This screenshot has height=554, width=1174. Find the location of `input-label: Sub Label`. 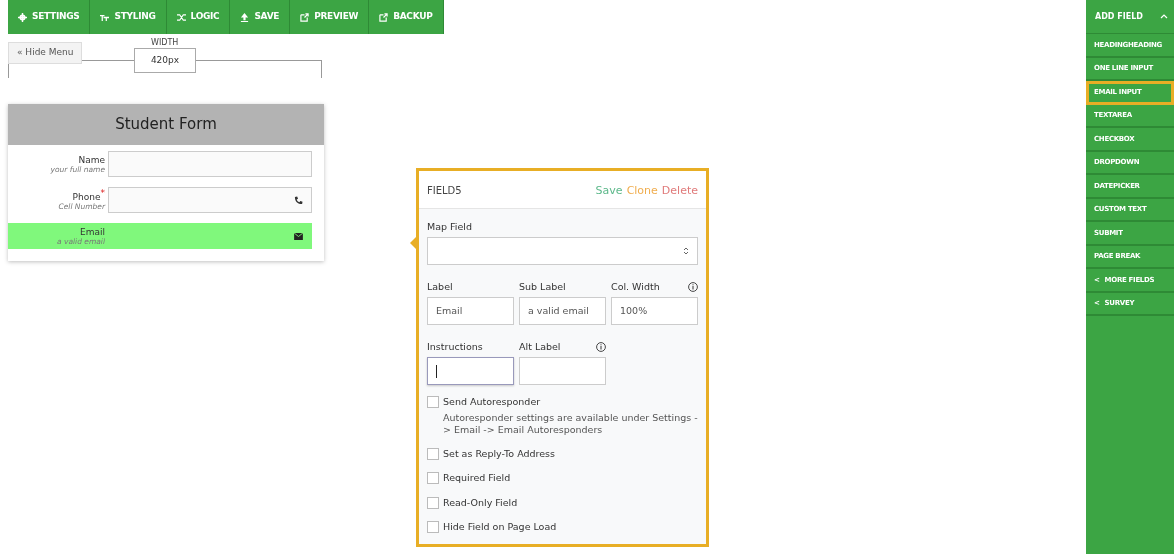

input-label: Sub Label is located at coordinates (542, 286).